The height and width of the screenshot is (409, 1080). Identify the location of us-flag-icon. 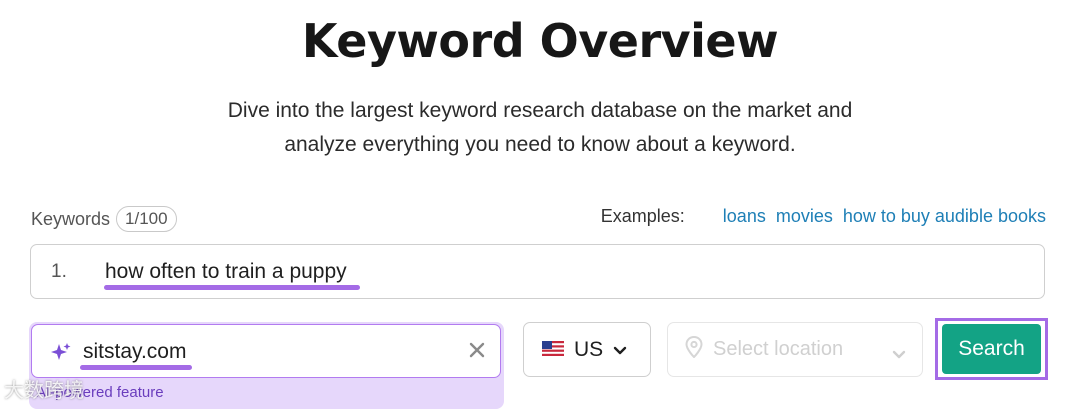
(553, 350).